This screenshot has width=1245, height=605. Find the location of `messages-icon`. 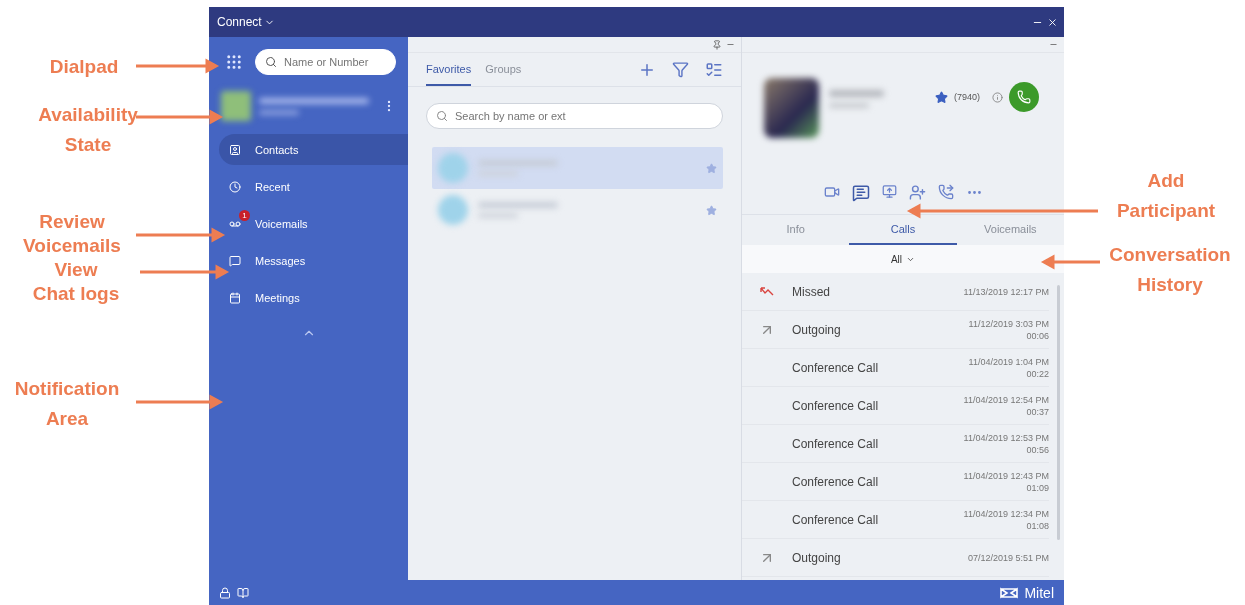

messages-icon is located at coordinates (235, 260).